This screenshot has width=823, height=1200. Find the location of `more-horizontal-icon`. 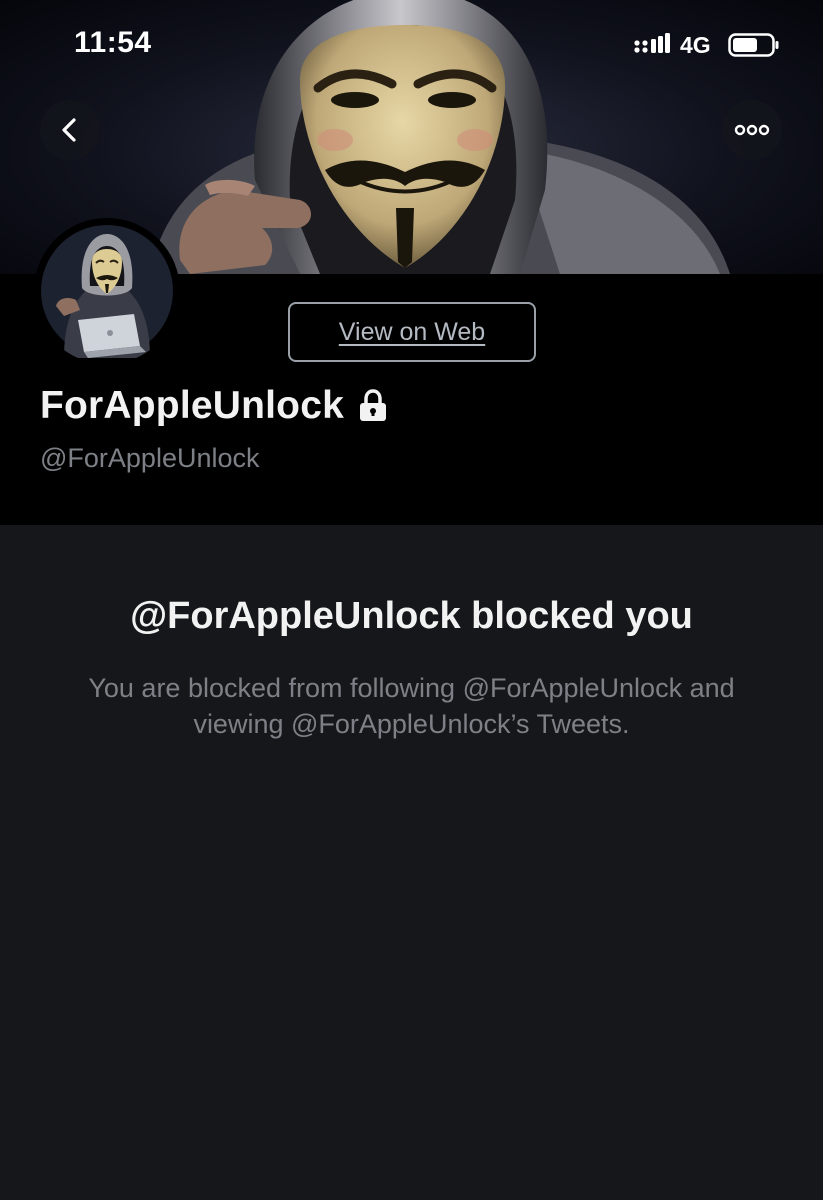

more-horizontal-icon is located at coordinates (752, 130).